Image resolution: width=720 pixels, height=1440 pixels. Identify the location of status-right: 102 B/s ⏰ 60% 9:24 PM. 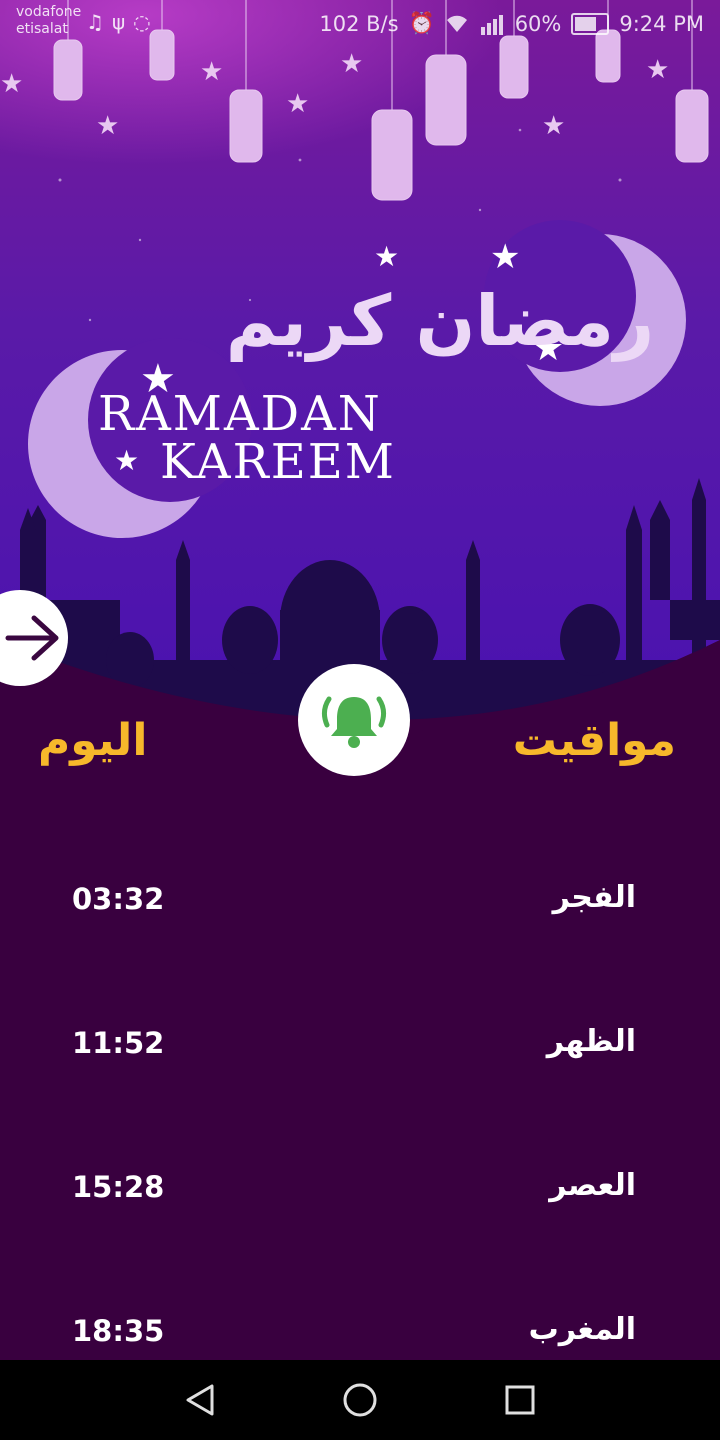
(511, 23).